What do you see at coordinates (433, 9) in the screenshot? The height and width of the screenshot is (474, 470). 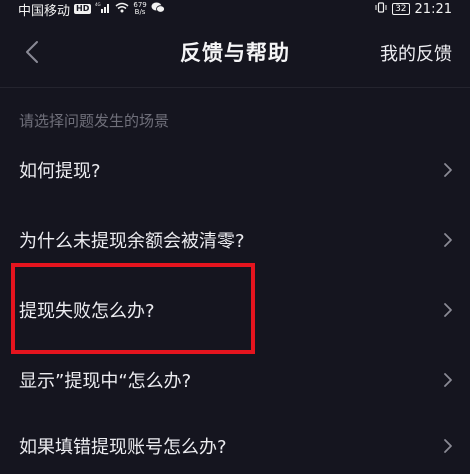 I see `clock: 21:21` at bounding box center [433, 9].